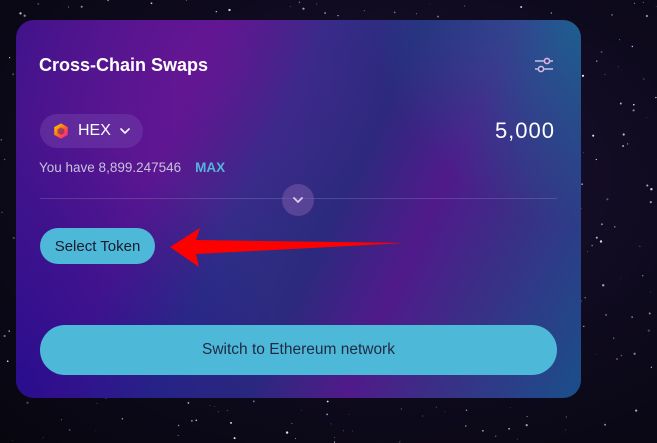  I want to click on sliders-icon, so click(544, 65).